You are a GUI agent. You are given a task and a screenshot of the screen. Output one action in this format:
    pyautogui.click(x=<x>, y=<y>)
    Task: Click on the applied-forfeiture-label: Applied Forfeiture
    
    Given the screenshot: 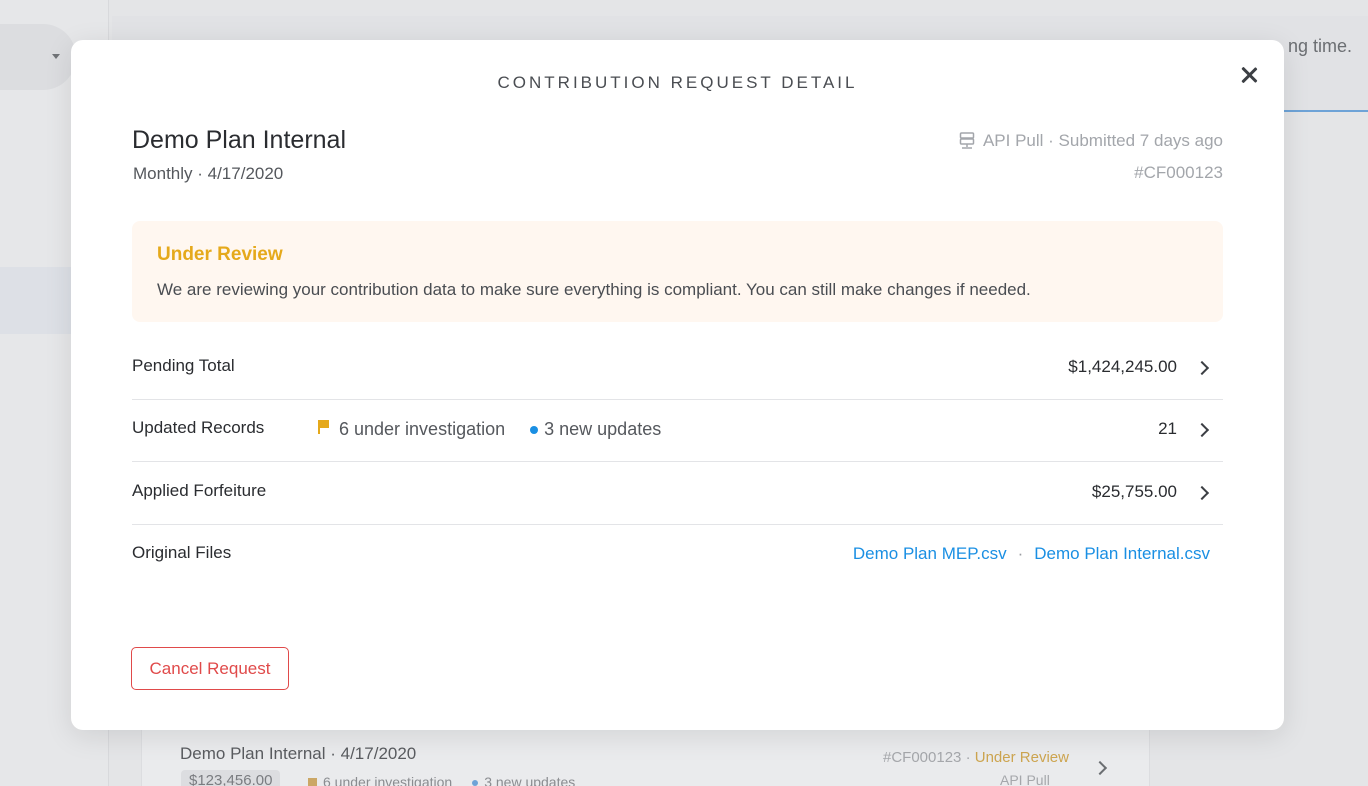 What is the action you would take?
    pyautogui.click(x=199, y=490)
    